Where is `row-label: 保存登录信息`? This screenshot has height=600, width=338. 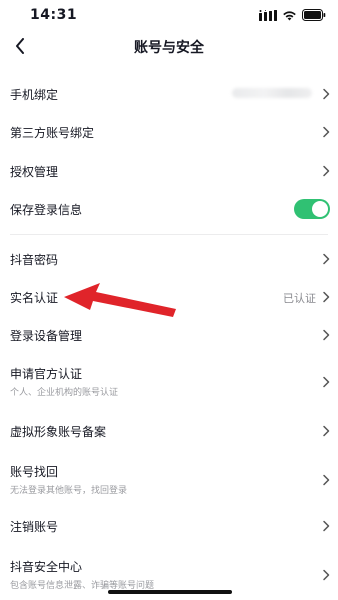
row-label: 保存登录信息 is located at coordinates (46, 210).